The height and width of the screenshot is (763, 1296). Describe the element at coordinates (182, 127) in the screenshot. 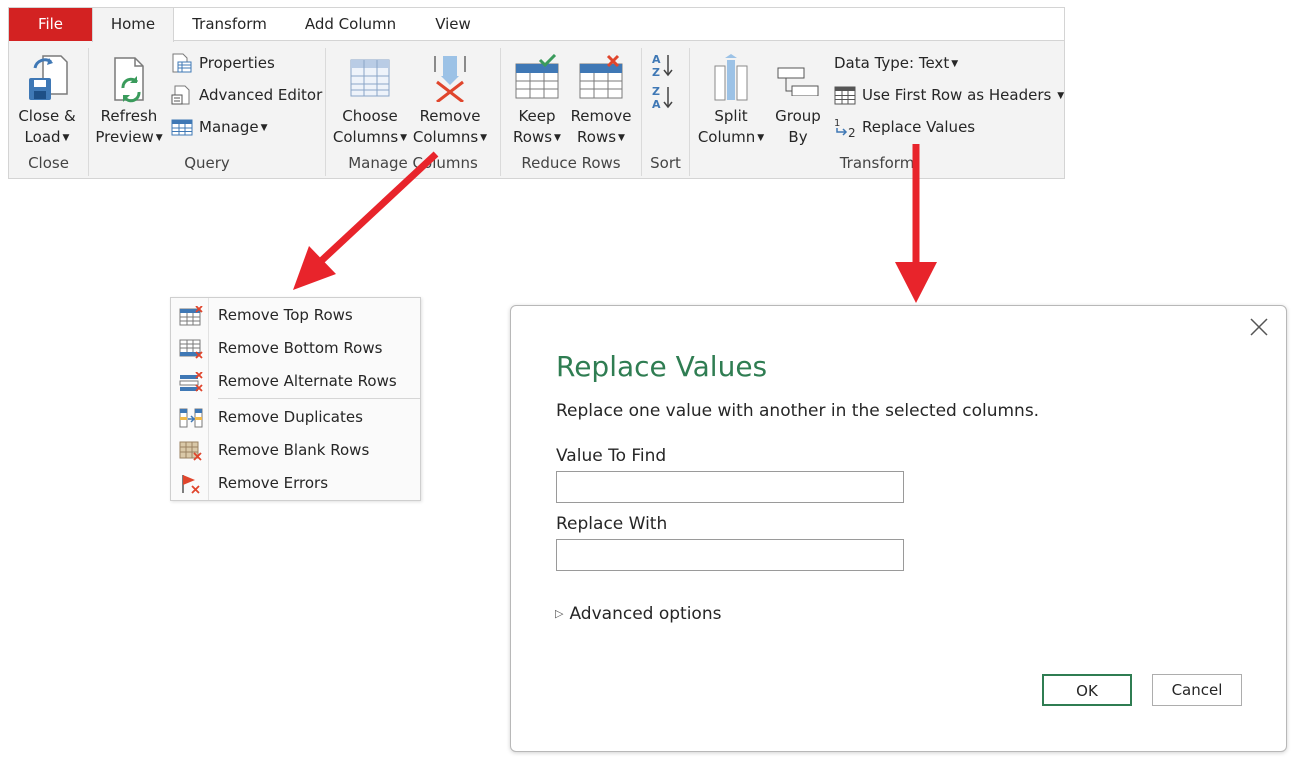

I see `manage-icon` at that location.